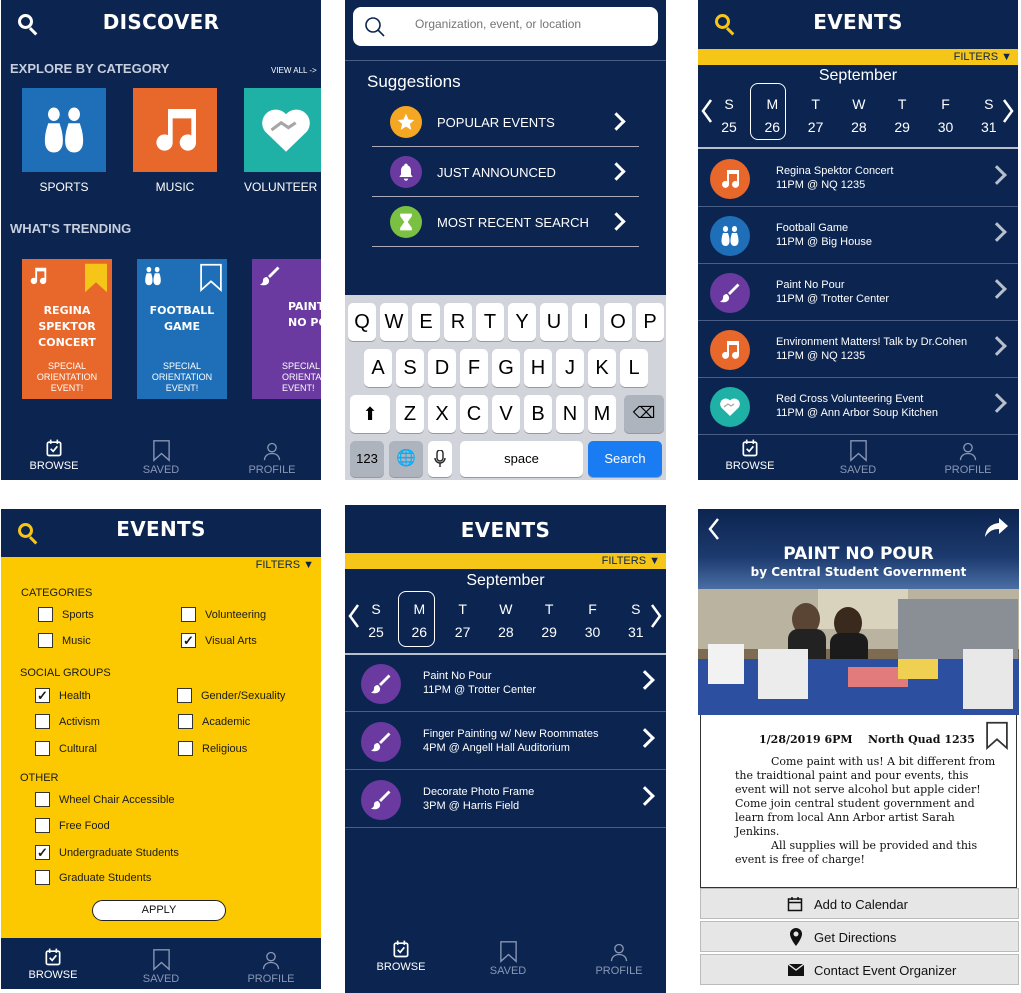  Describe the element at coordinates (212, 748) in the screenshot. I see `filter-checkbox: Religious` at that location.